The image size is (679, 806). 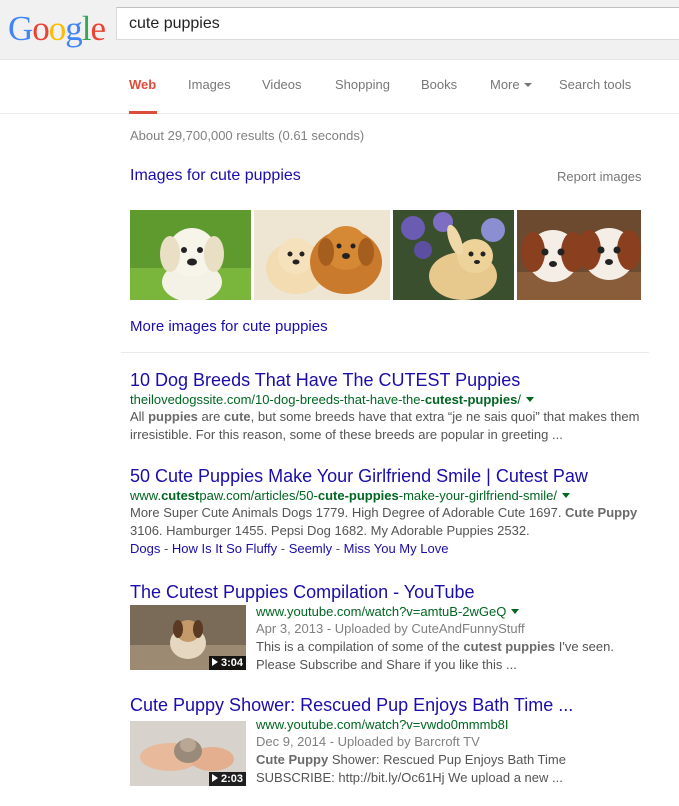 What do you see at coordinates (224, 548) in the screenshot?
I see `sitelink: How Is It So Fluffy` at bounding box center [224, 548].